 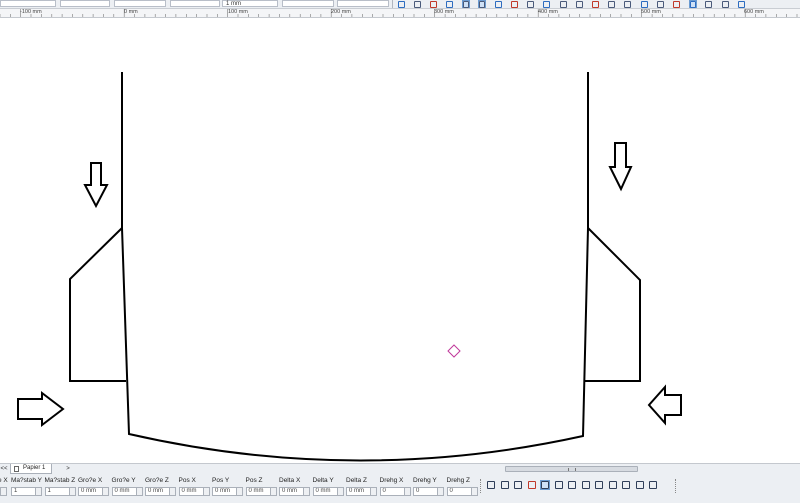 What do you see at coordinates (559, 485) in the screenshot?
I see `scale-box-icon` at bounding box center [559, 485].